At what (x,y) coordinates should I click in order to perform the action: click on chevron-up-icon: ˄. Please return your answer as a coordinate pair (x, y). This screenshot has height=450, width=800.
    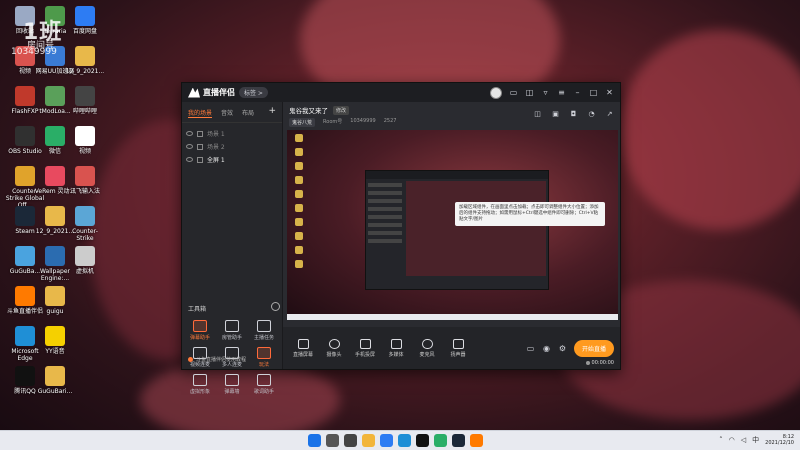
    Looking at the image, I should click on (721, 440).